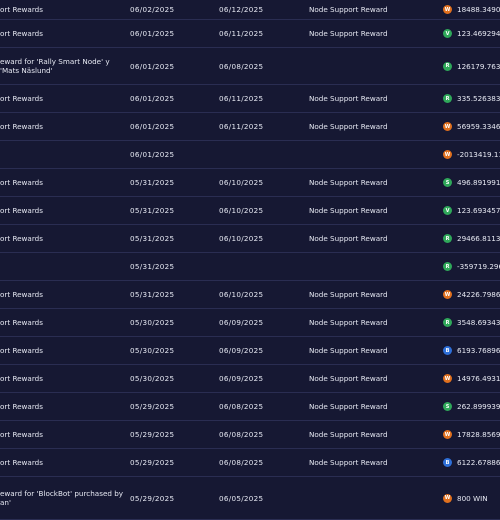  What do you see at coordinates (478, 210) in the screenshot?
I see `amount-value: 123.693457` at bounding box center [478, 210].